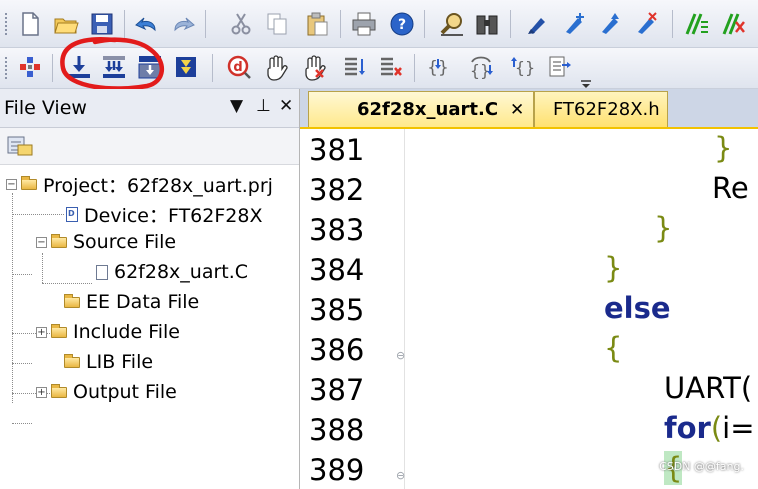 The image size is (758, 489). What do you see at coordinates (172, 272) in the screenshot?
I see `tree-item-62f28x-uart-c: 62f28x_uart.C` at bounding box center [172, 272].